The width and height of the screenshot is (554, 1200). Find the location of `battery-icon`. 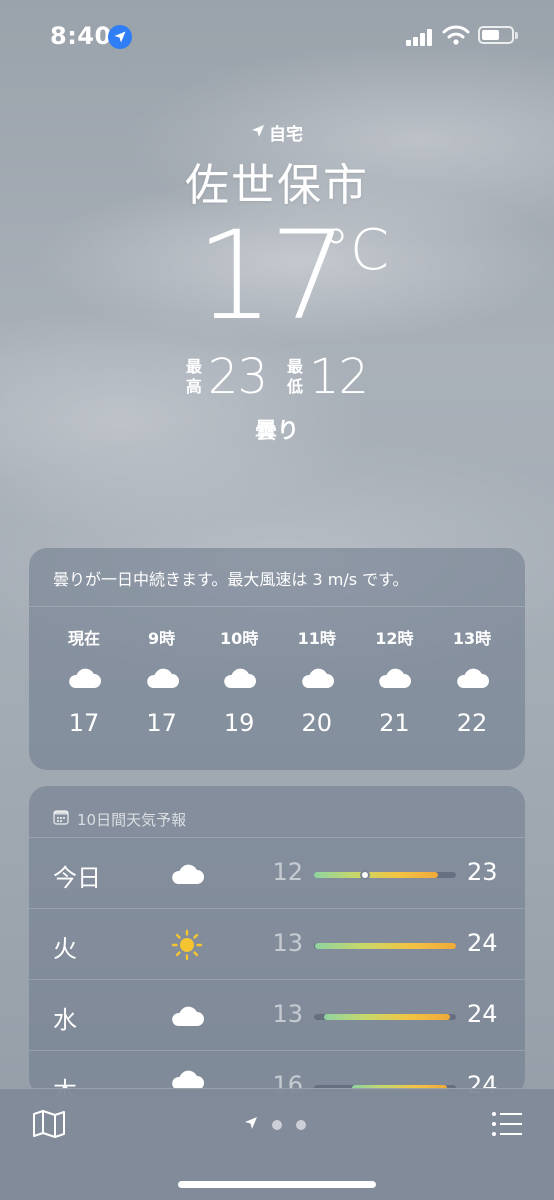

battery-icon is located at coordinates (498, 35).